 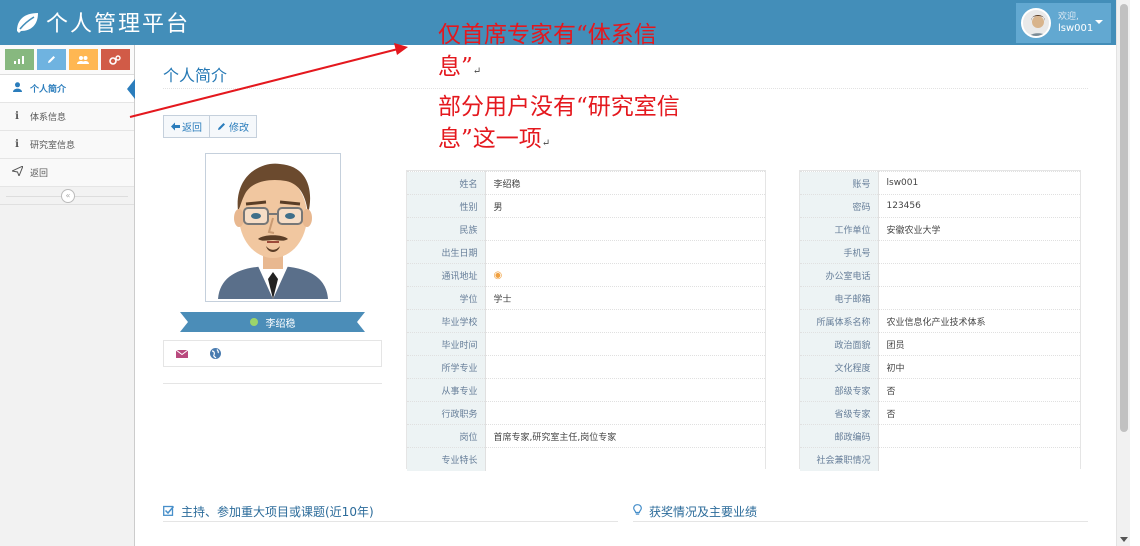 I want to click on info-label: 手机号, so click(x=839, y=252).